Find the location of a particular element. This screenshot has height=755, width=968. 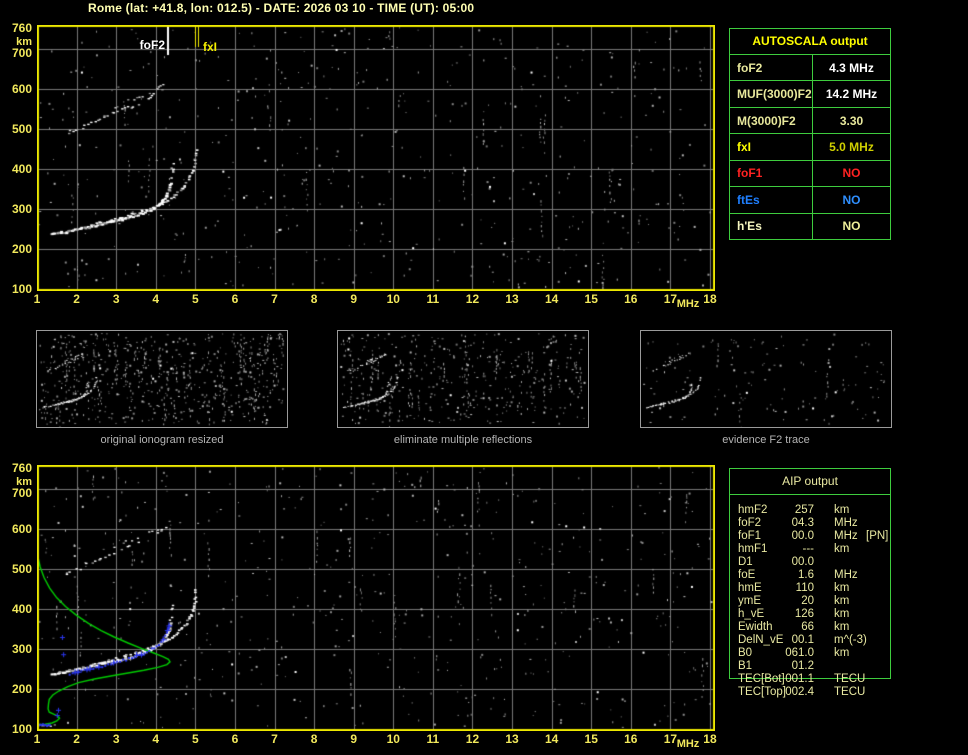

aip-row-label: hmF1 is located at coordinates (753, 549).